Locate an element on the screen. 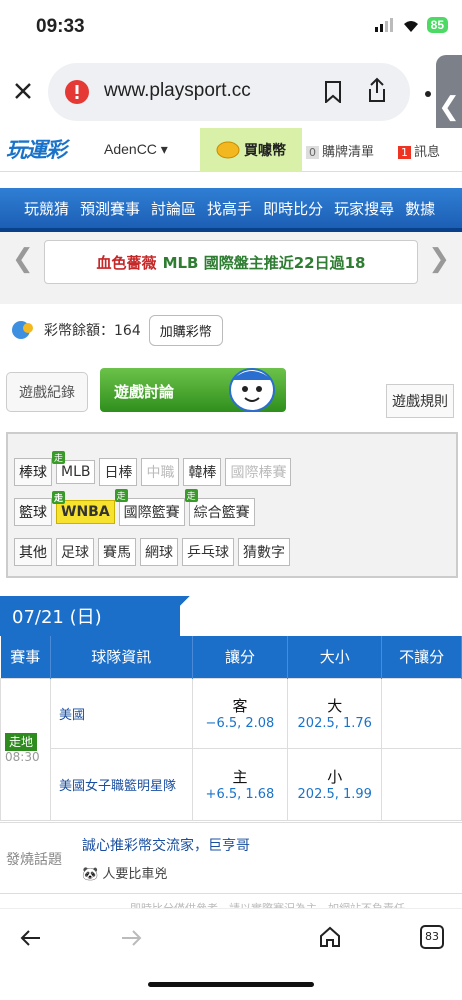  total-cell: 小 202.5, 1.99 is located at coordinates (335, 784).